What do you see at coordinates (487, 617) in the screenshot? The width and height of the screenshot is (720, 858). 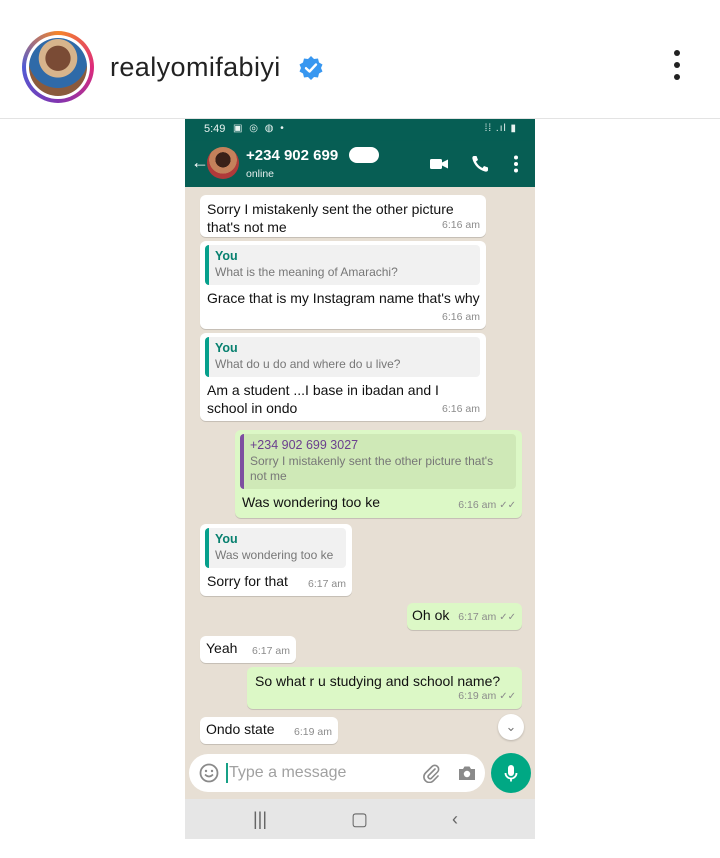 I see `message-time: 6:17 am ✓✓` at bounding box center [487, 617].